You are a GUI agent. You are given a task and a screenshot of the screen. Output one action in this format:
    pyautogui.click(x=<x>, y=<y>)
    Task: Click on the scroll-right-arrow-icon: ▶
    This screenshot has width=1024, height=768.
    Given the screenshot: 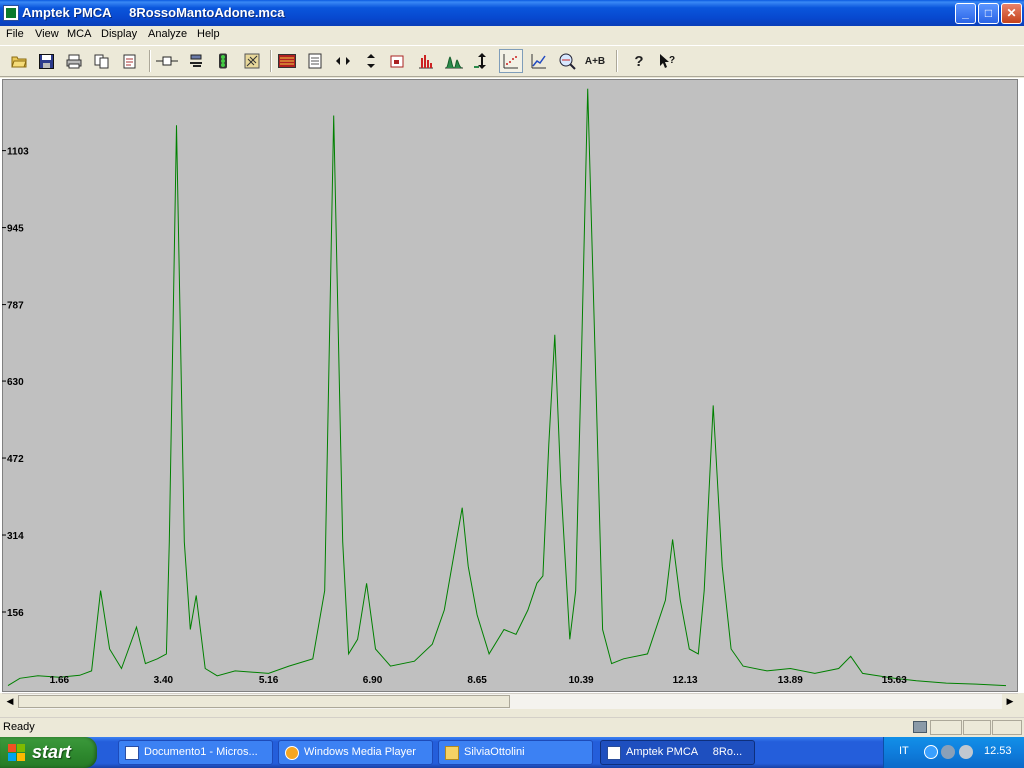 What is the action you would take?
    pyautogui.click(x=1010, y=701)
    